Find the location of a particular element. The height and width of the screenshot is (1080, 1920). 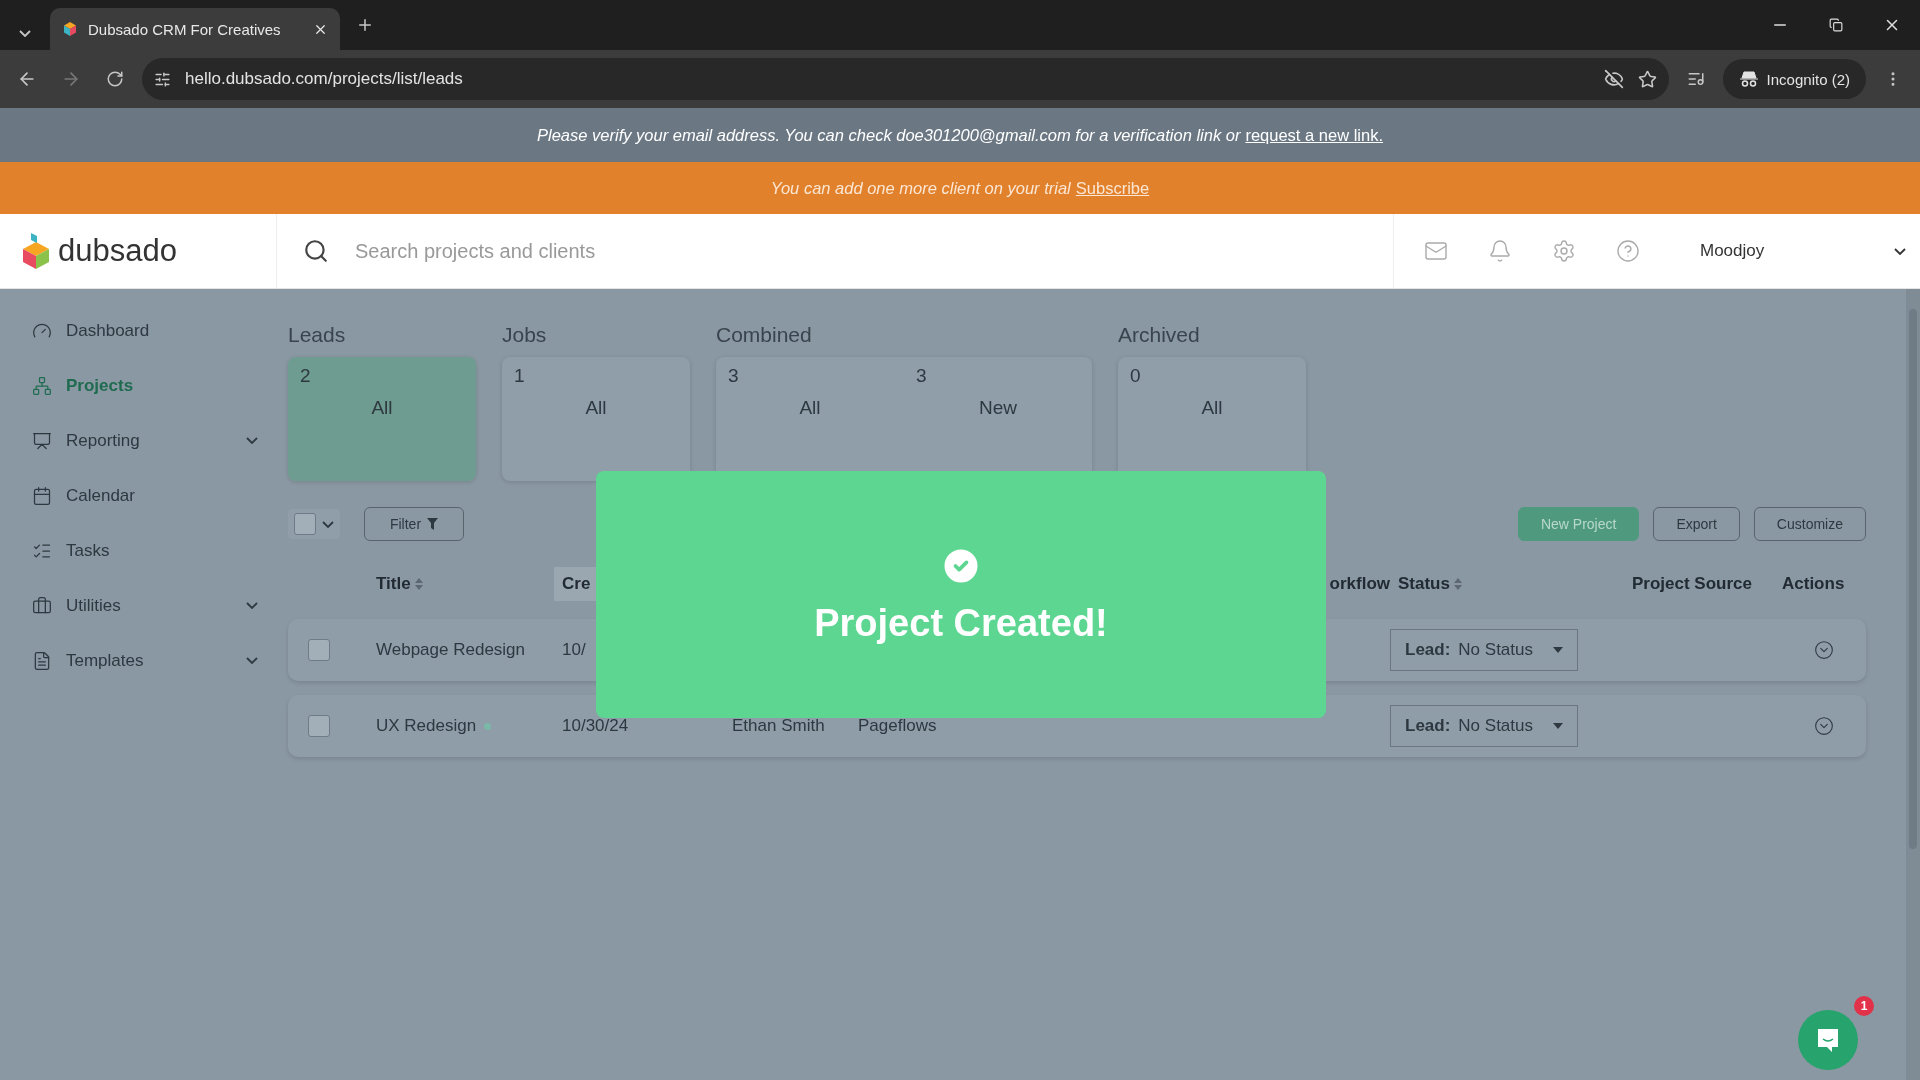

table-cell: UX Redesign is located at coordinates (426, 726).